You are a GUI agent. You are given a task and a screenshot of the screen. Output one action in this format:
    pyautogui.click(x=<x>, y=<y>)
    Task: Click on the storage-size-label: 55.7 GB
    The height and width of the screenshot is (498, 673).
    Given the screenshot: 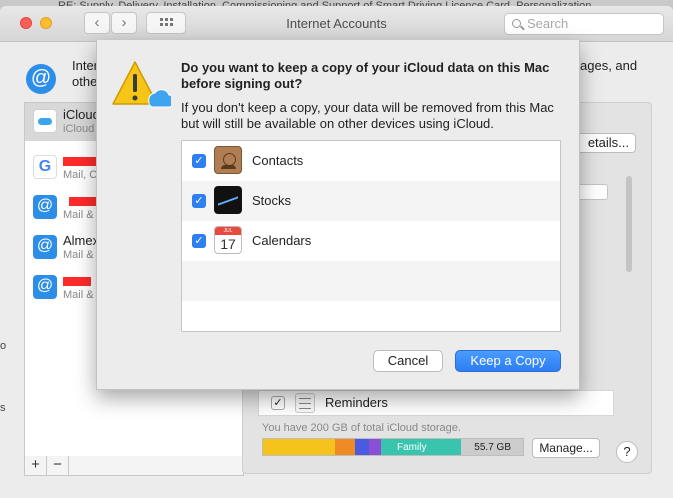 What is the action you would take?
    pyautogui.click(x=492, y=447)
    